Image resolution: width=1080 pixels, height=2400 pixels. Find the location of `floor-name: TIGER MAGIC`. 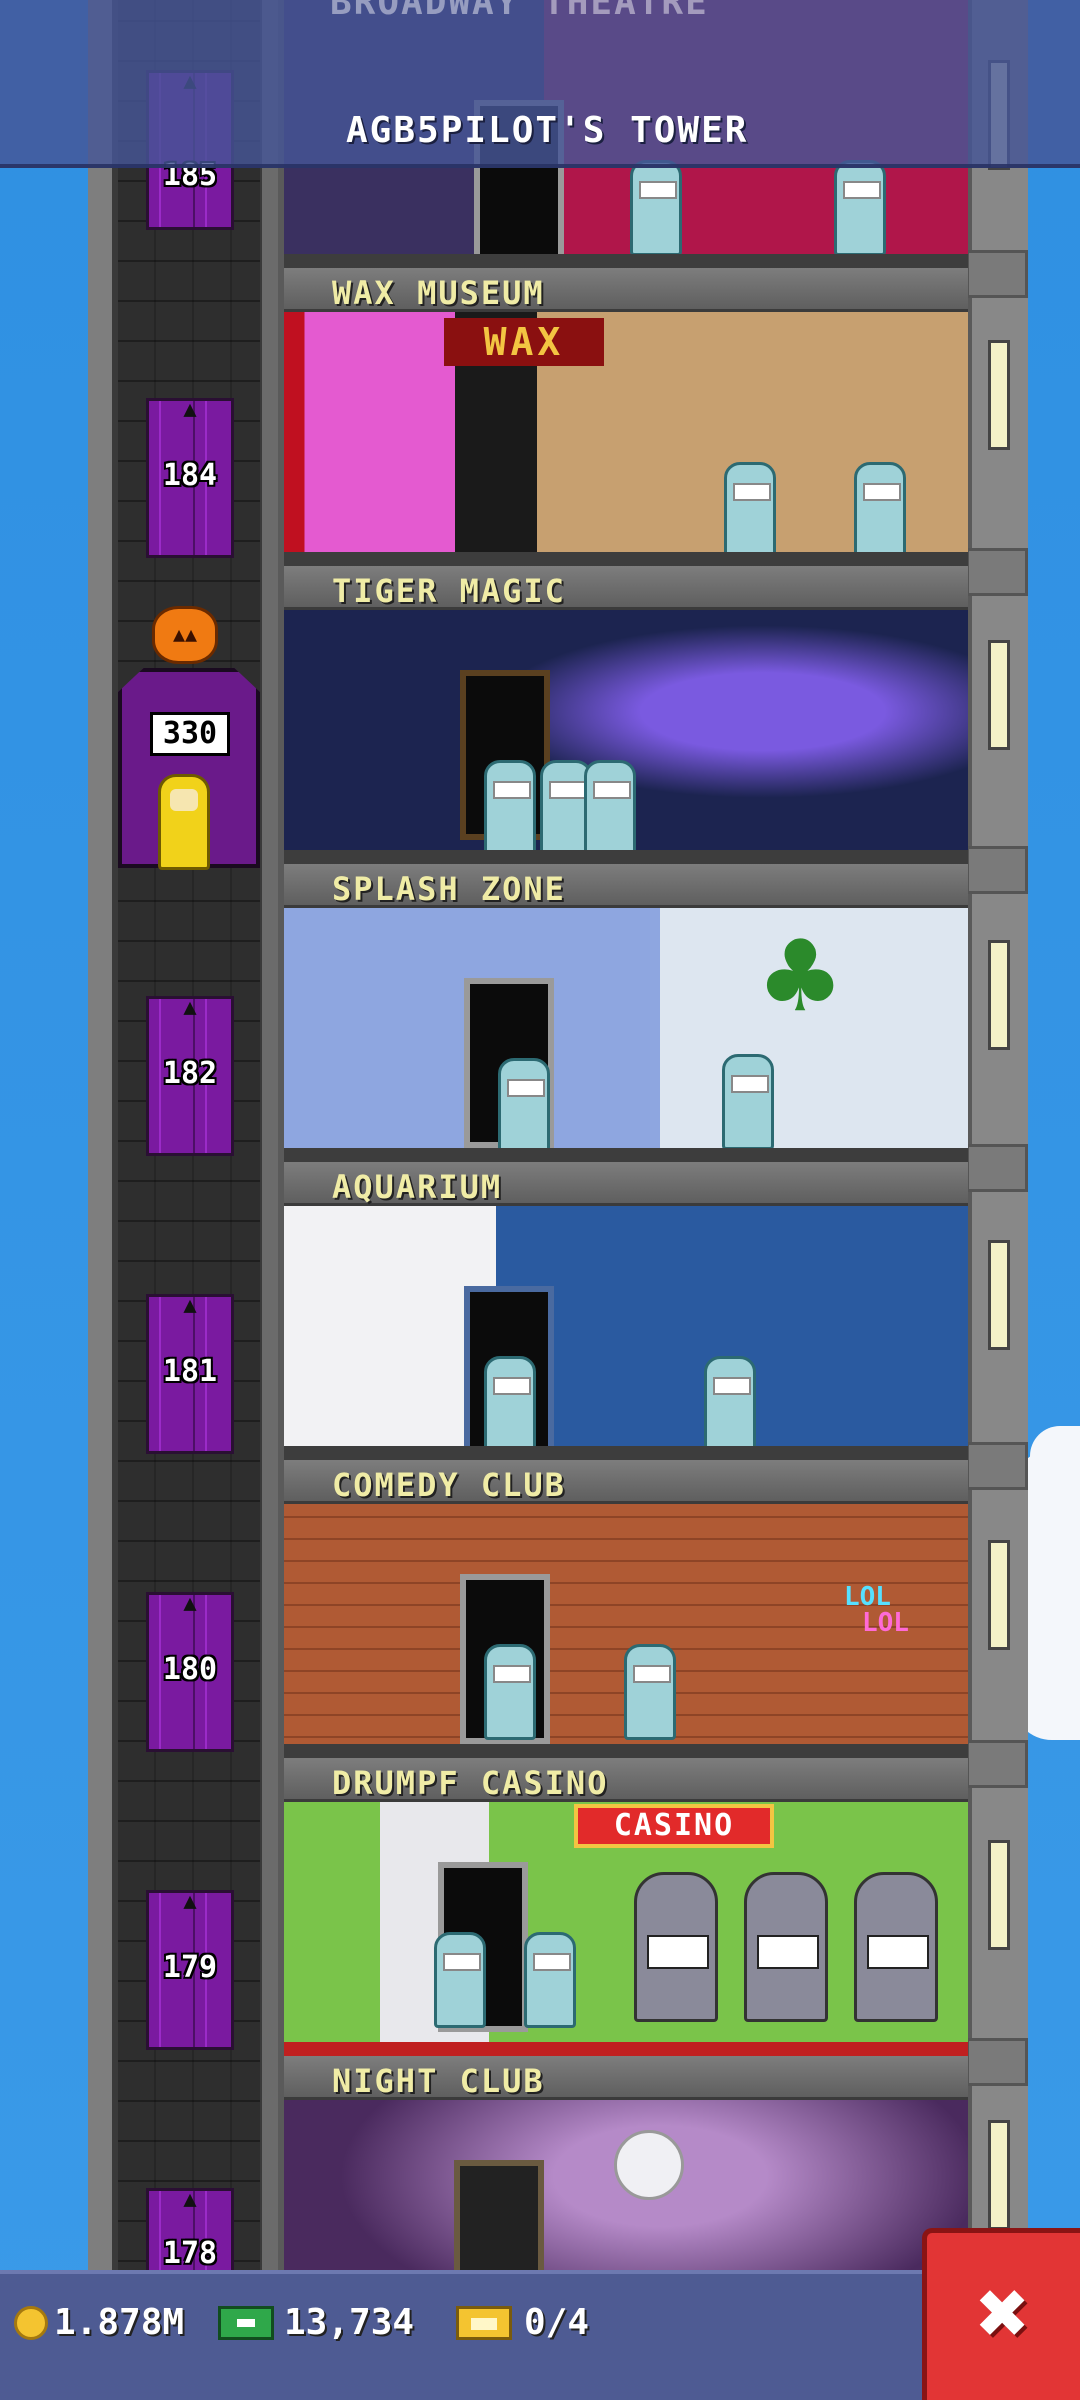

floor-name: TIGER MAGIC is located at coordinates (449, 591).